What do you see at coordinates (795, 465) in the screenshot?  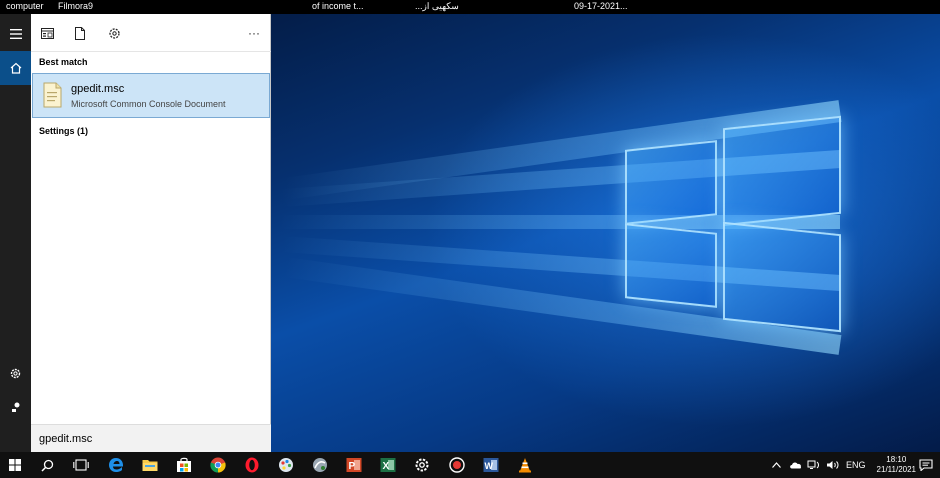 I see `onedrive-icon` at bounding box center [795, 465].